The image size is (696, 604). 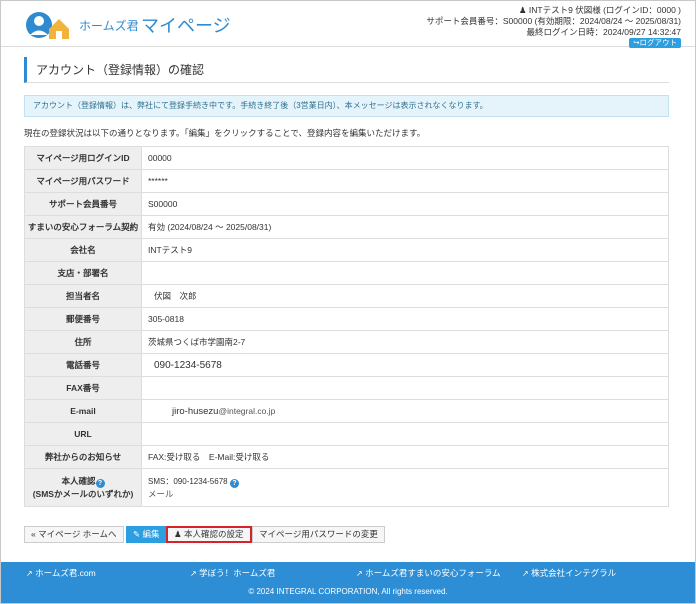 I want to click on row-label: 郵便番号, so click(x=83, y=319).